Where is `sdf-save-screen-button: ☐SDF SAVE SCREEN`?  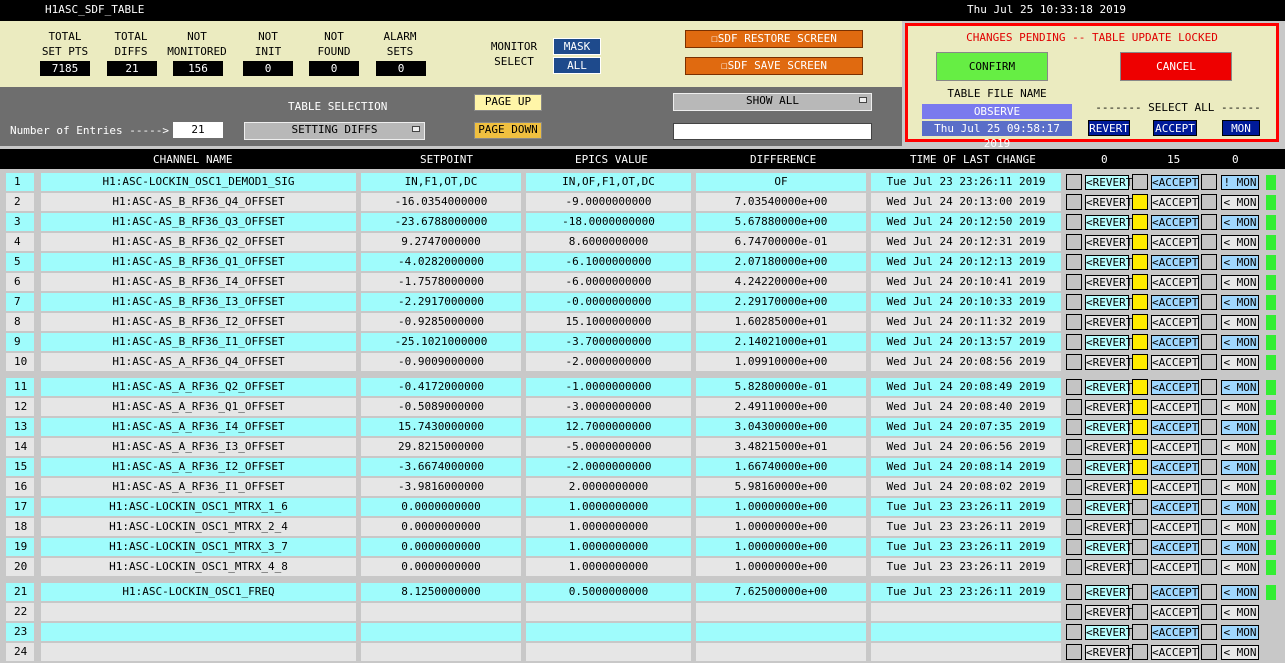
sdf-save-screen-button: ☐SDF SAVE SCREEN is located at coordinates (774, 66).